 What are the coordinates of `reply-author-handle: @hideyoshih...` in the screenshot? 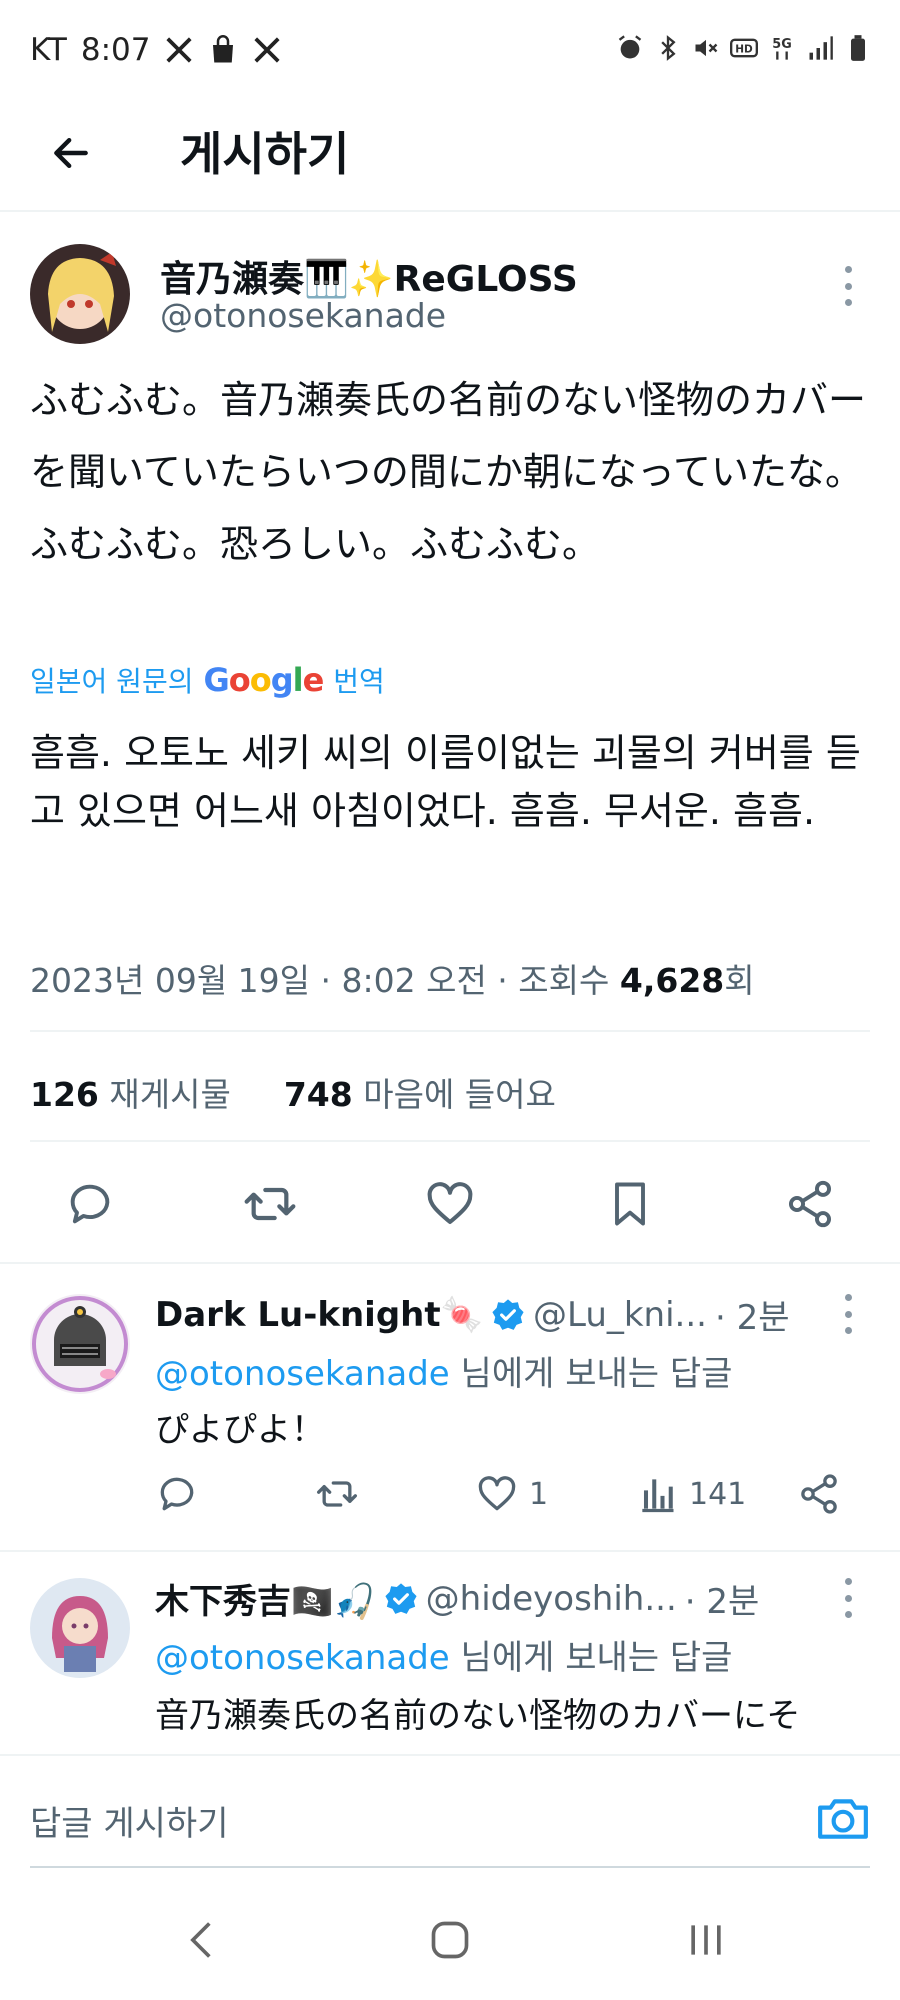 It's located at (551, 1599).